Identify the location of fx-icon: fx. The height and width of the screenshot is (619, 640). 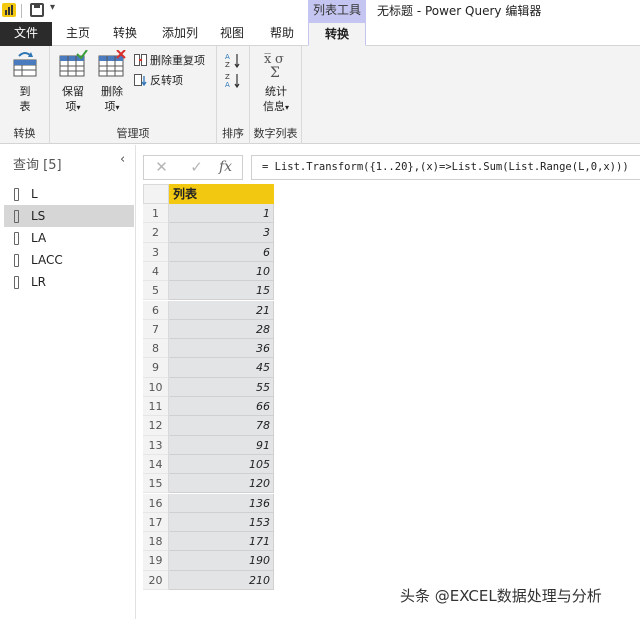
(225, 167).